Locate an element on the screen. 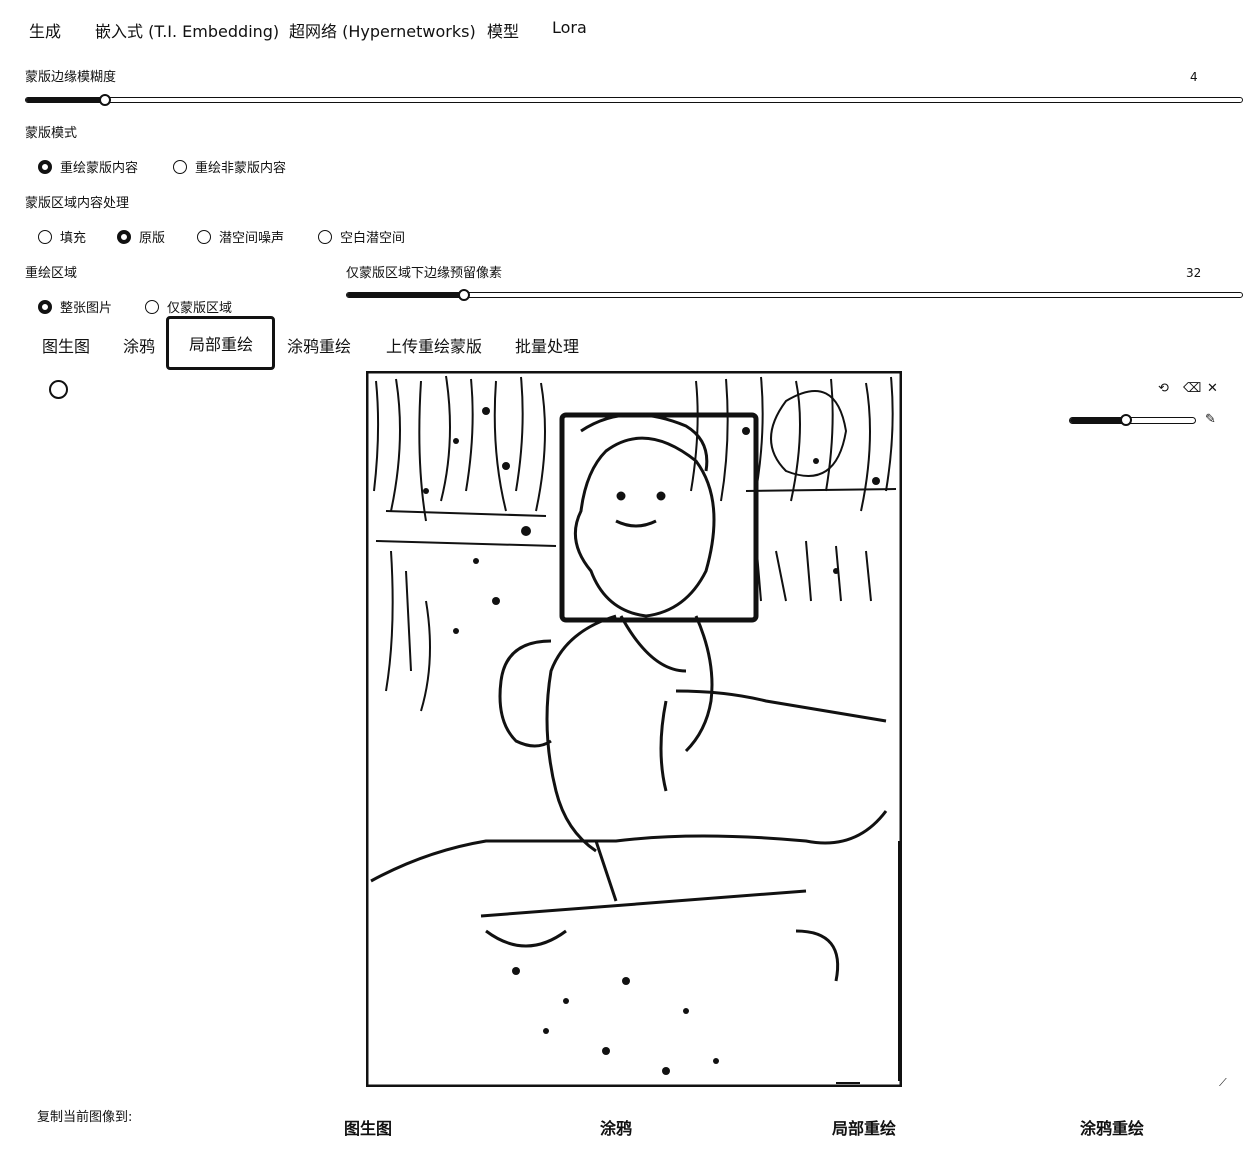  inpaint-area-label: 重绘区域 is located at coordinates (51, 273).